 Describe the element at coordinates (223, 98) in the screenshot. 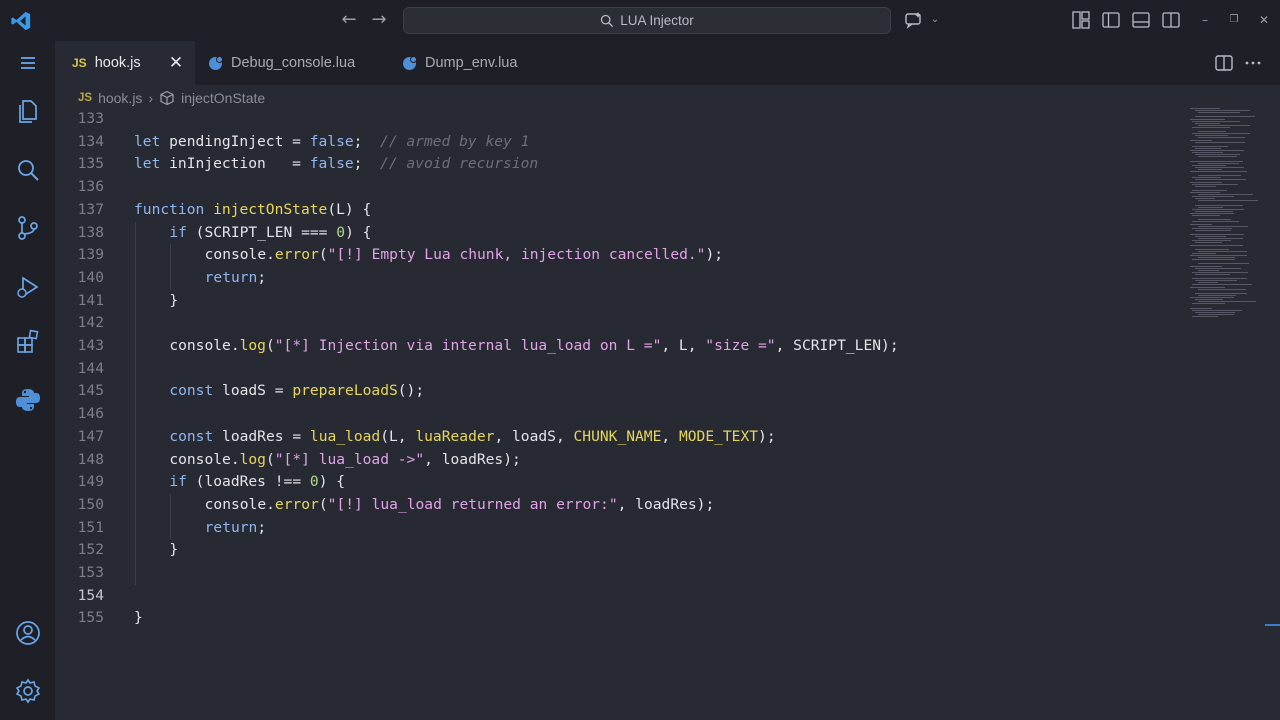

I see `breadcrumb-symbol: injectOnState` at that location.